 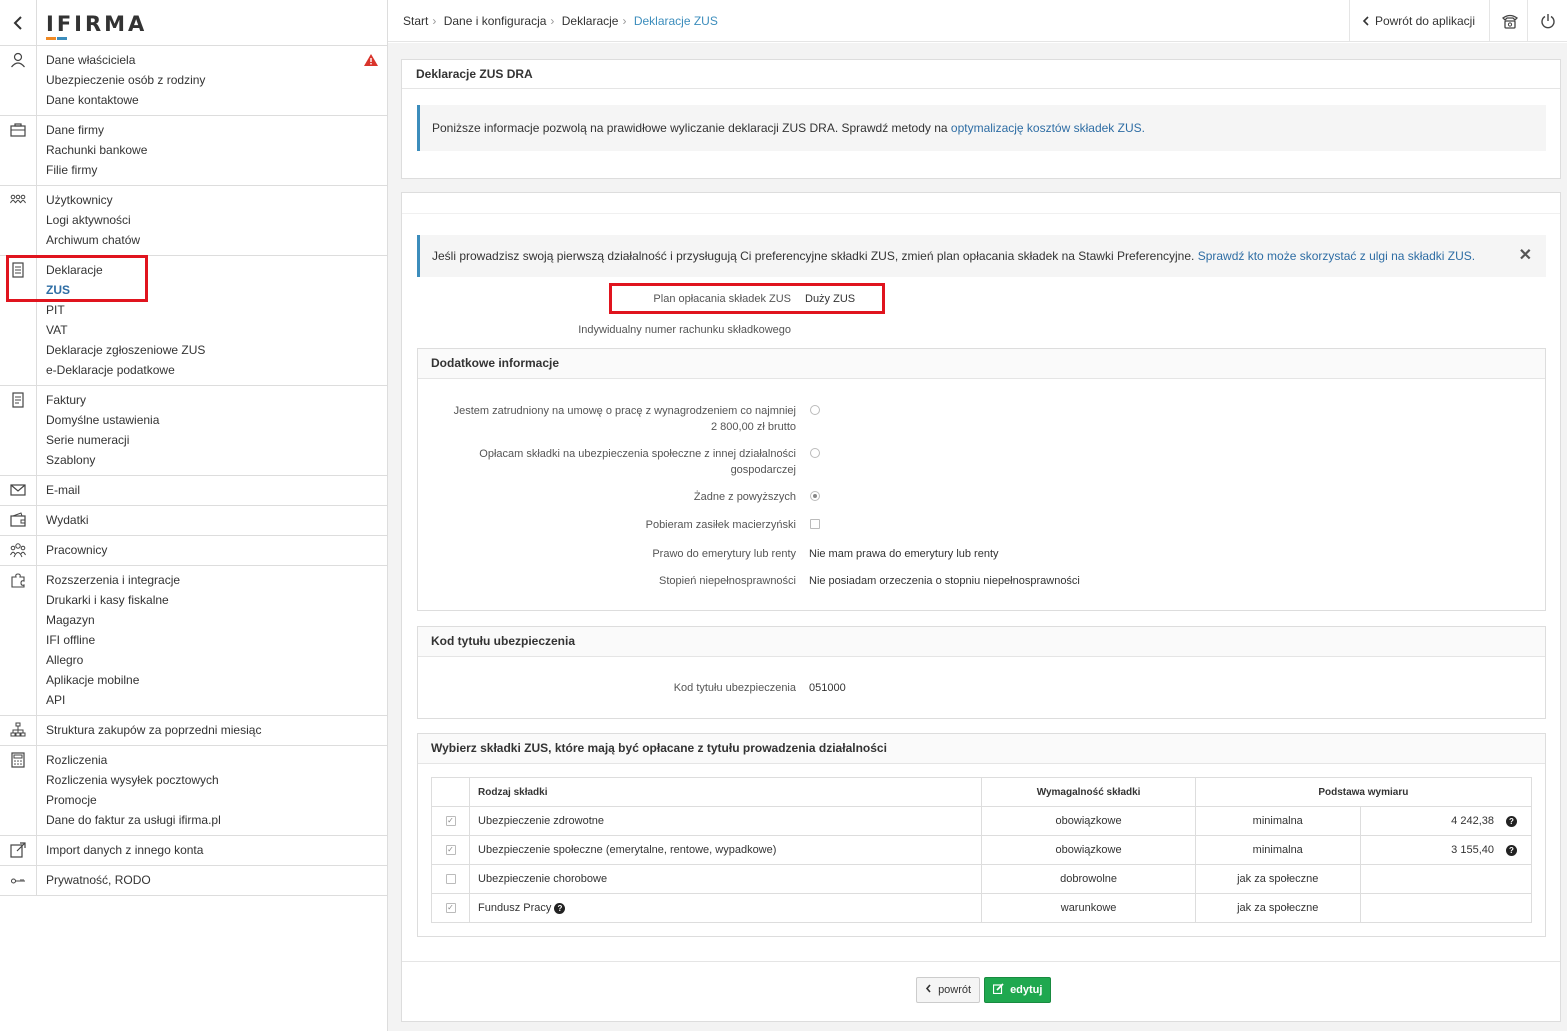 What do you see at coordinates (1547, 21) in the screenshot?
I see `logout-button` at bounding box center [1547, 21].